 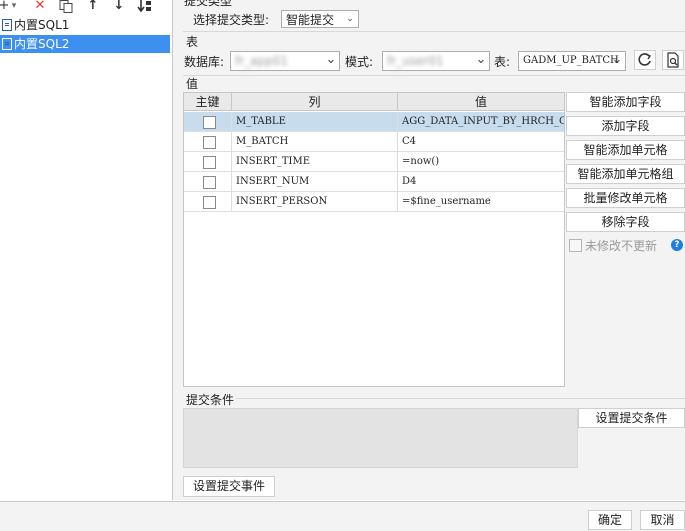 What do you see at coordinates (380, 438) in the screenshot?
I see `condition-display-area` at bounding box center [380, 438].